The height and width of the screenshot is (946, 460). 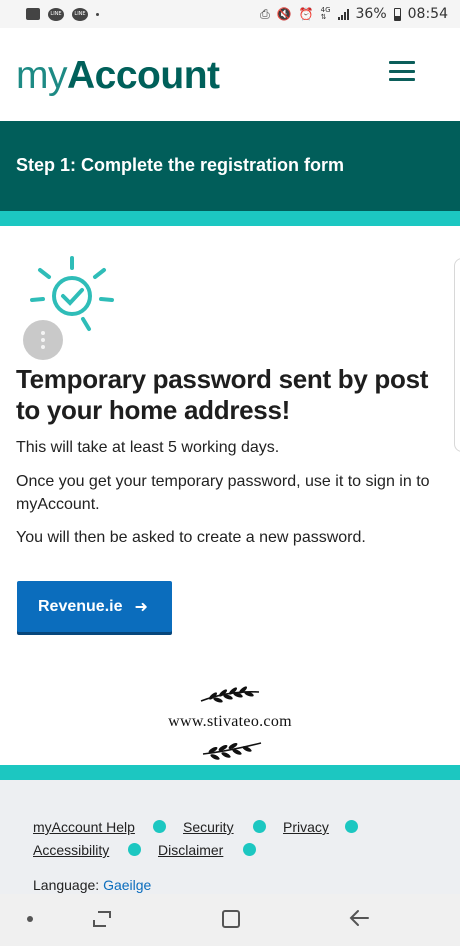 I want to click on notification-icons: LINE LINE, so click(x=62, y=14).